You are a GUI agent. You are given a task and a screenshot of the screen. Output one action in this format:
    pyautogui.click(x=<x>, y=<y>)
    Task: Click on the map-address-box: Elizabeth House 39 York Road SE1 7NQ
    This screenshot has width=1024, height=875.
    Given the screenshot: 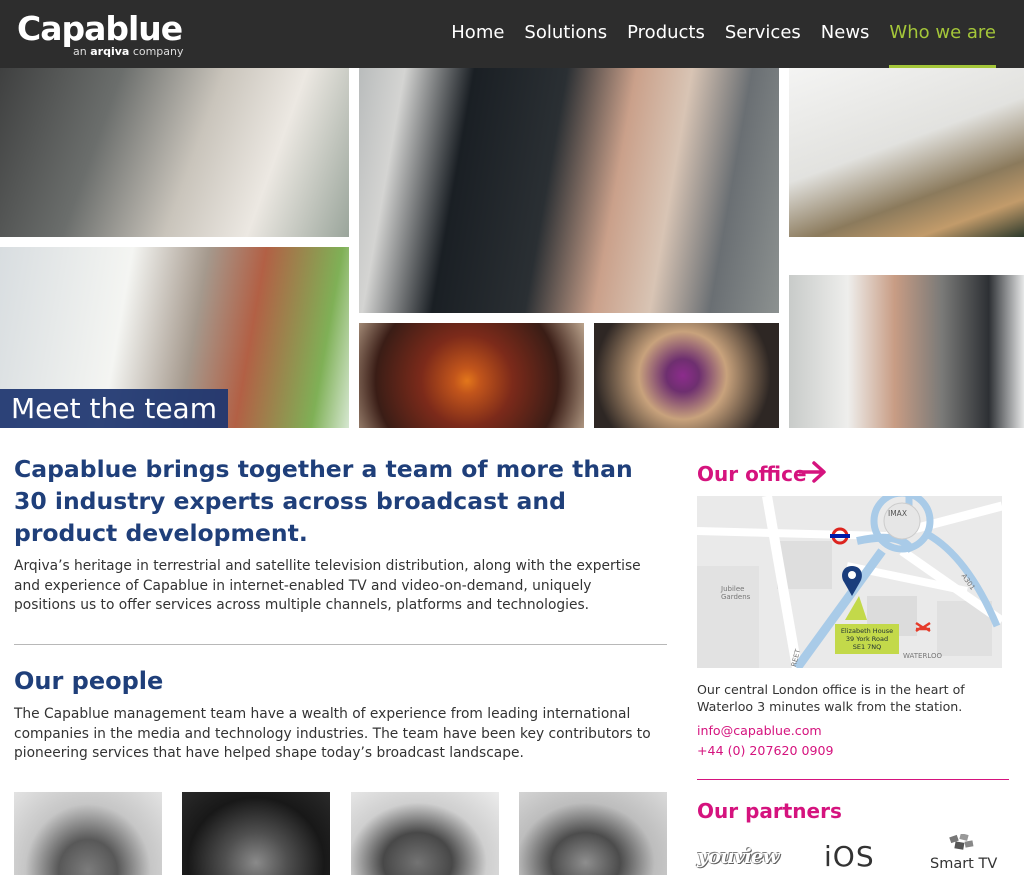 What is the action you would take?
    pyautogui.click(x=867, y=639)
    